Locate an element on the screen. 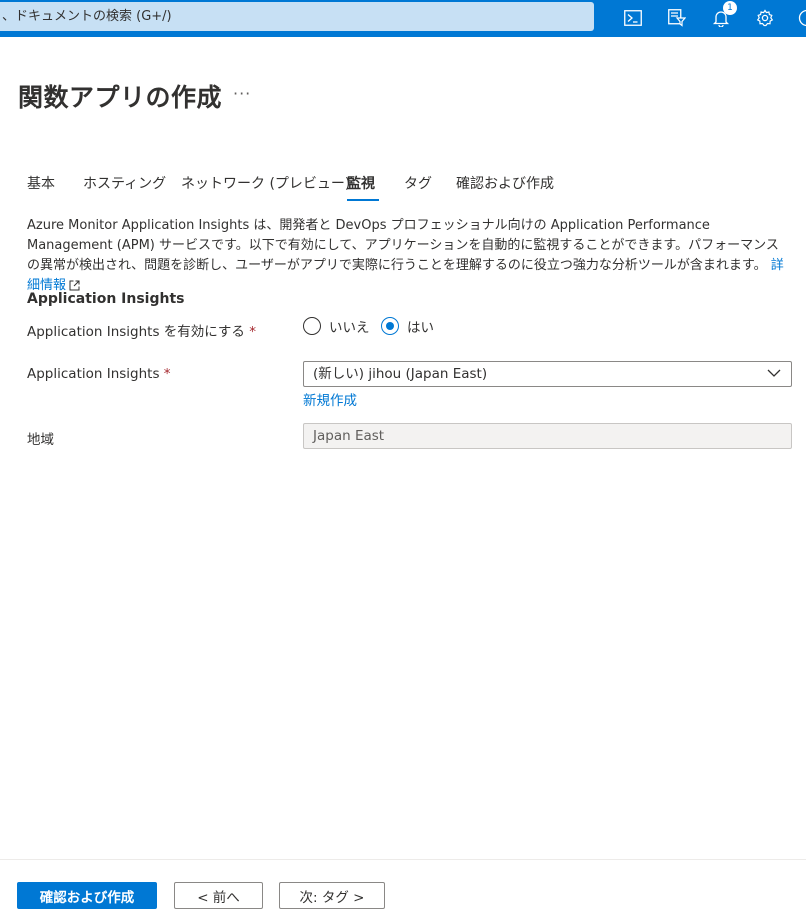 This screenshot has width=806, height=922. next-tags-button: 次: タグ > is located at coordinates (332, 895).